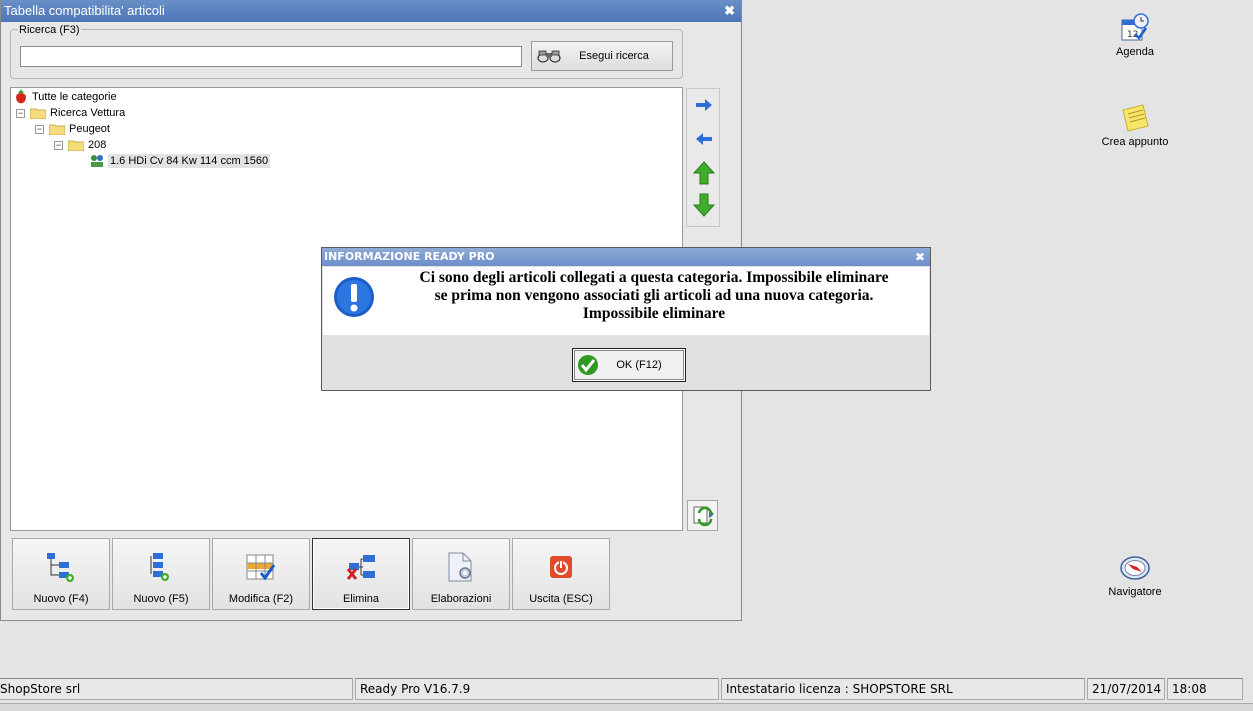 The height and width of the screenshot is (711, 1253). I want to click on new-f5-button: Nuovo (F5), so click(161, 574).